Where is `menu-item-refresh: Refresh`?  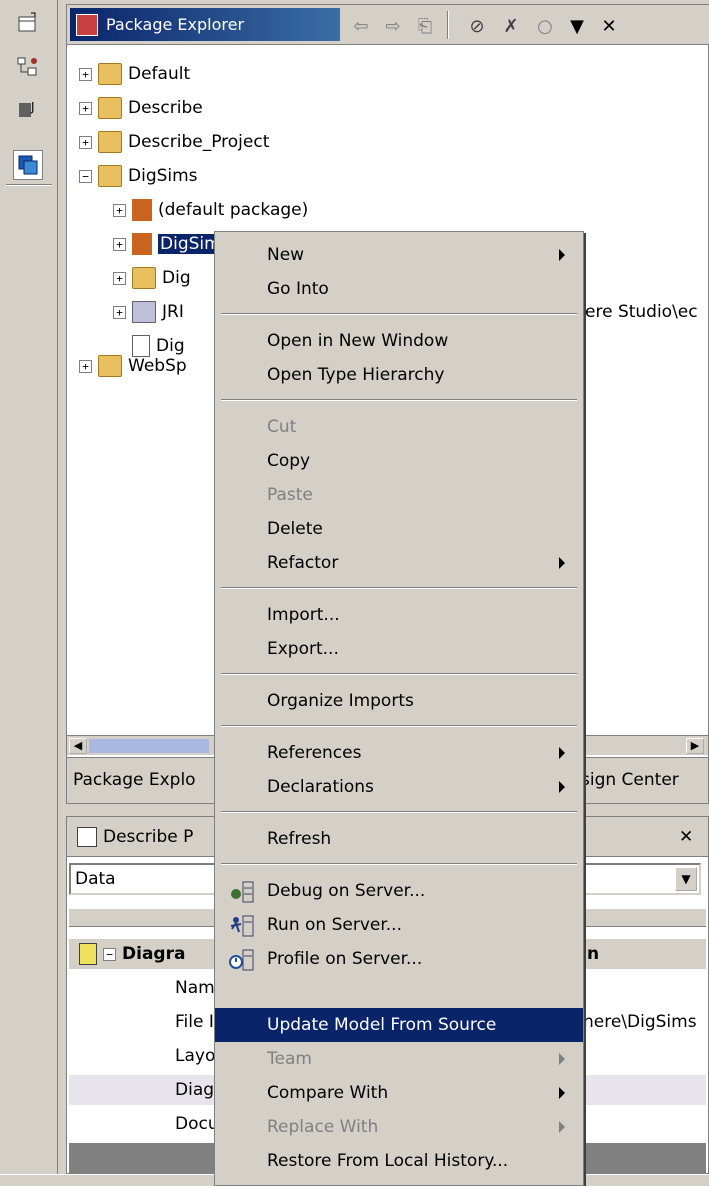 menu-item-refresh: Refresh is located at coordinates (399, 839).